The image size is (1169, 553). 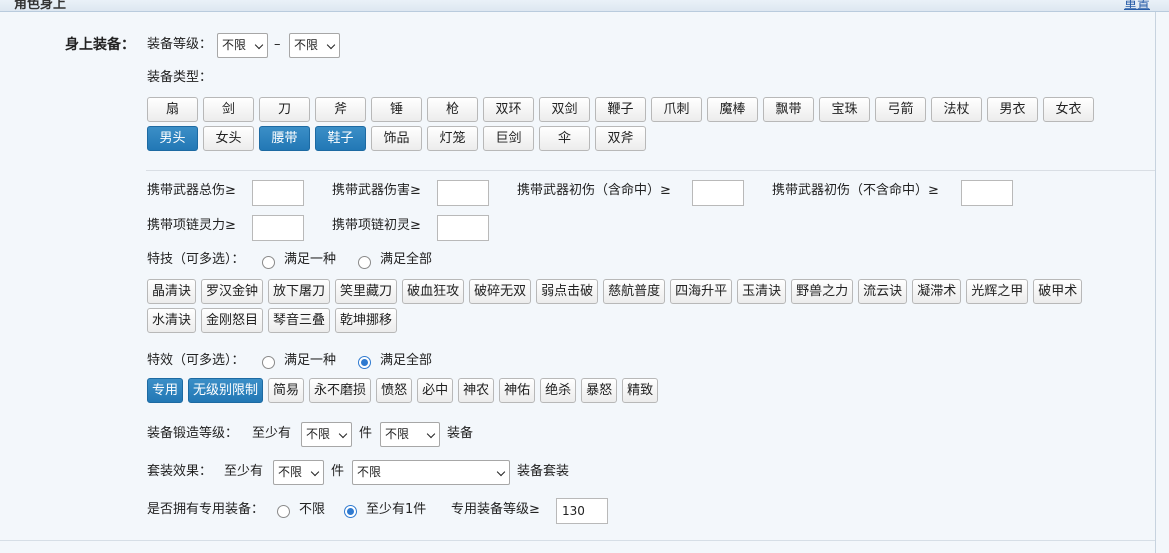 I want to click on equip-type-label: 装备类型：, so click(x=180, y=77).